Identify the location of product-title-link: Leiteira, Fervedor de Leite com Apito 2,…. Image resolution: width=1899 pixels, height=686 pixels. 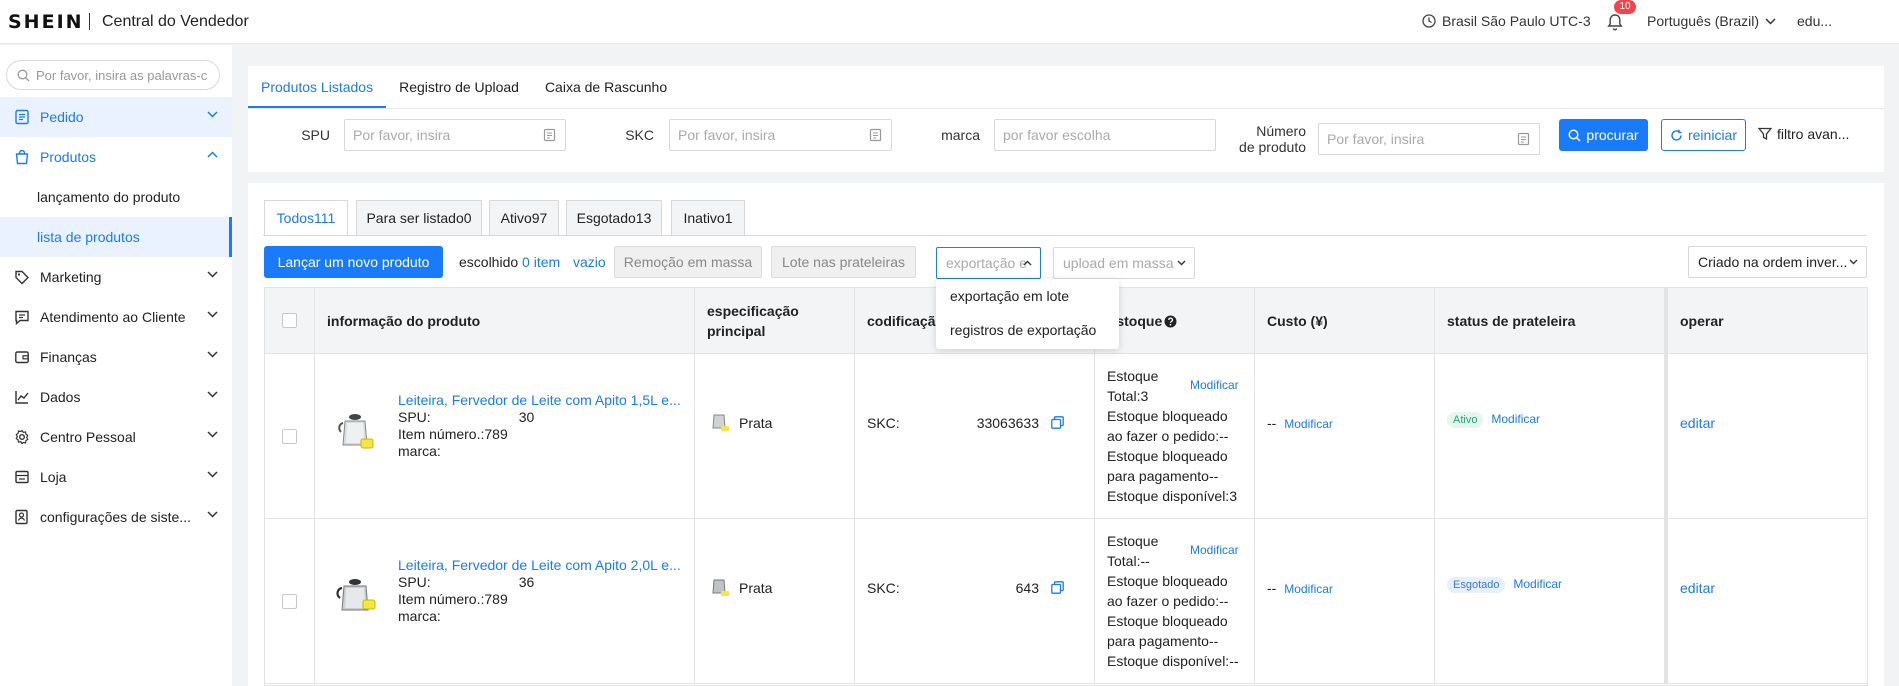
(543, 565).